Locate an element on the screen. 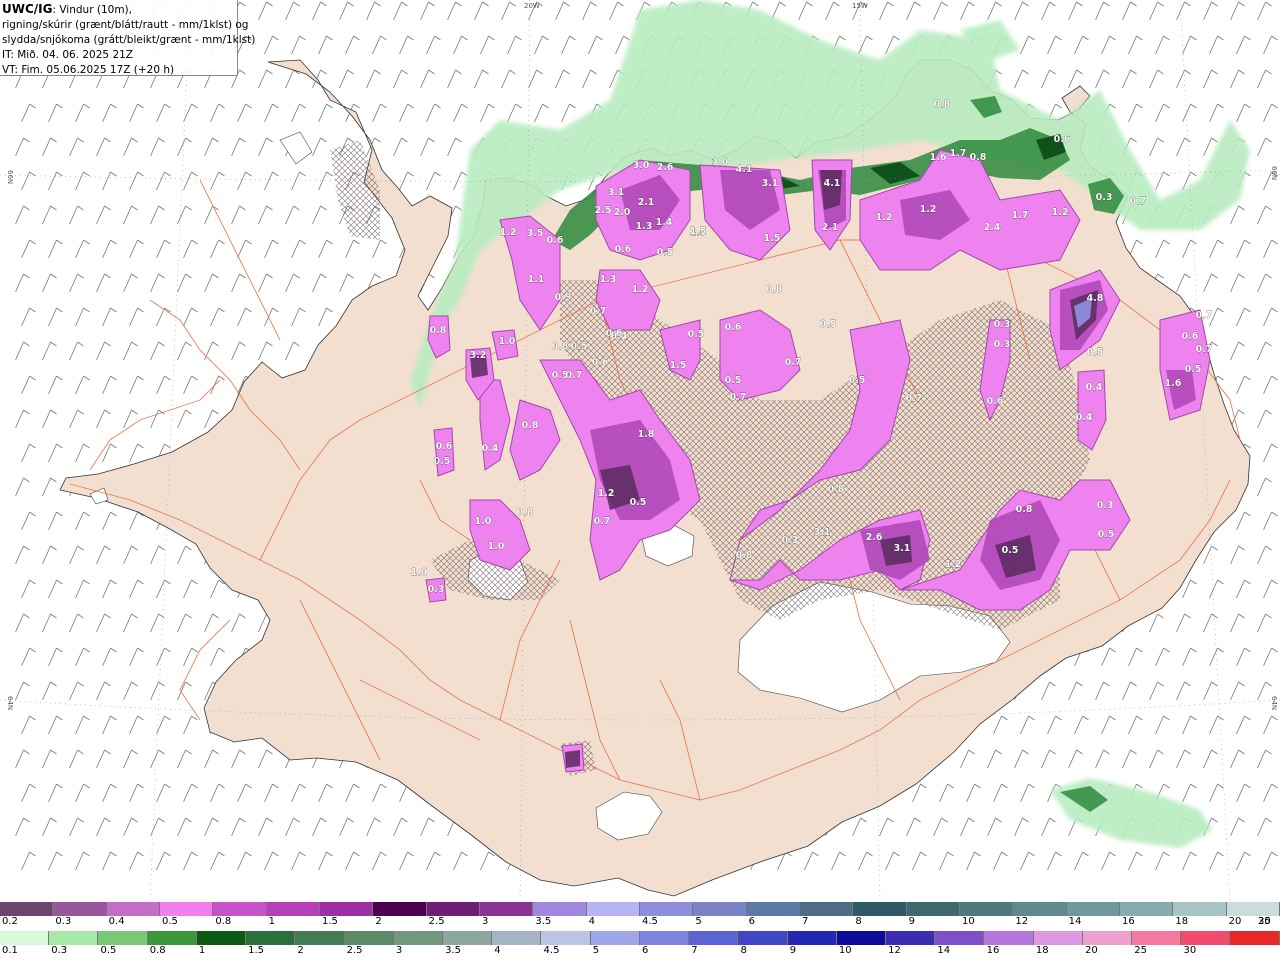  precip-value-label: 1.5 is located at coordinates (698, 231).